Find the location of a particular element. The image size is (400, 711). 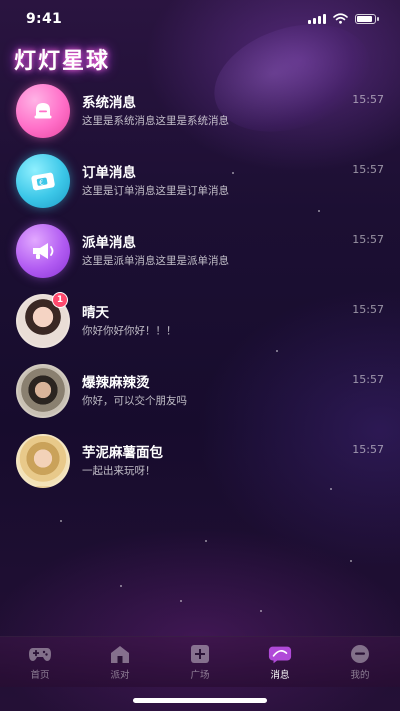

message-preview: 这里是派单消息这里是派单消息 is located at coordinates (155, 261).